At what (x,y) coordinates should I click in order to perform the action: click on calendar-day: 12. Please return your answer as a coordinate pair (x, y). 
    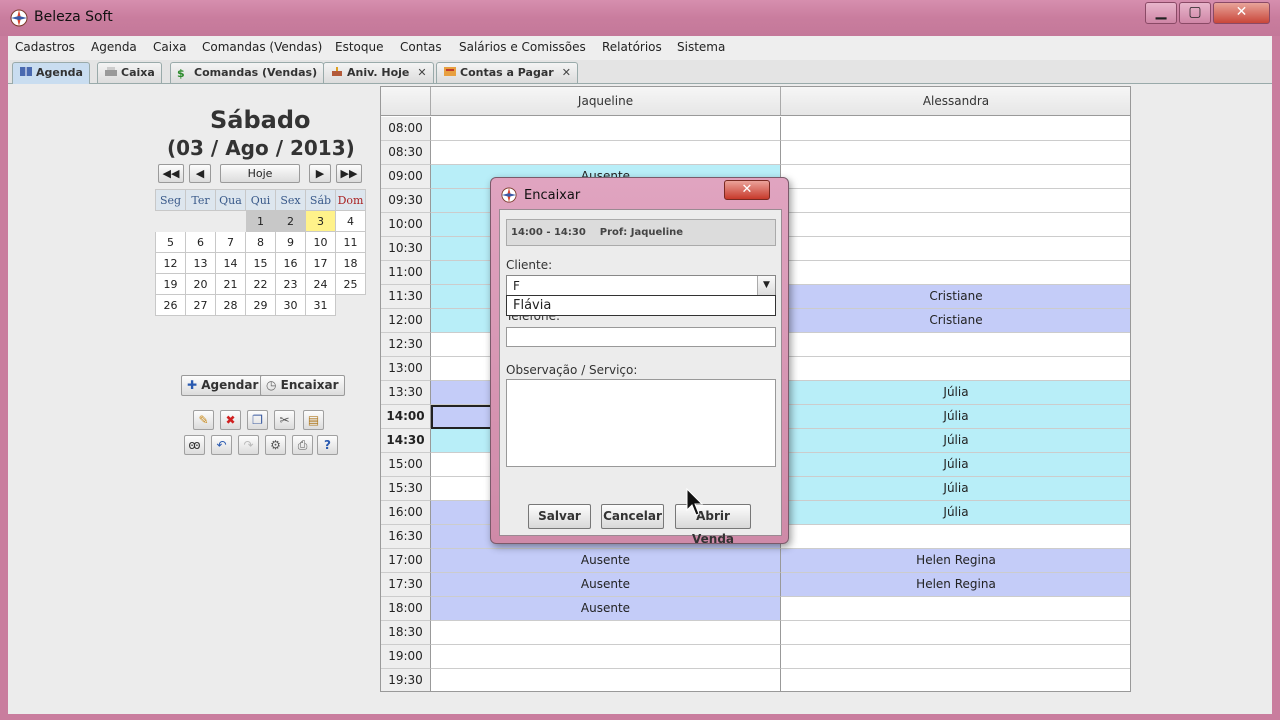
    Looking at the image, I should click on (170, 263).